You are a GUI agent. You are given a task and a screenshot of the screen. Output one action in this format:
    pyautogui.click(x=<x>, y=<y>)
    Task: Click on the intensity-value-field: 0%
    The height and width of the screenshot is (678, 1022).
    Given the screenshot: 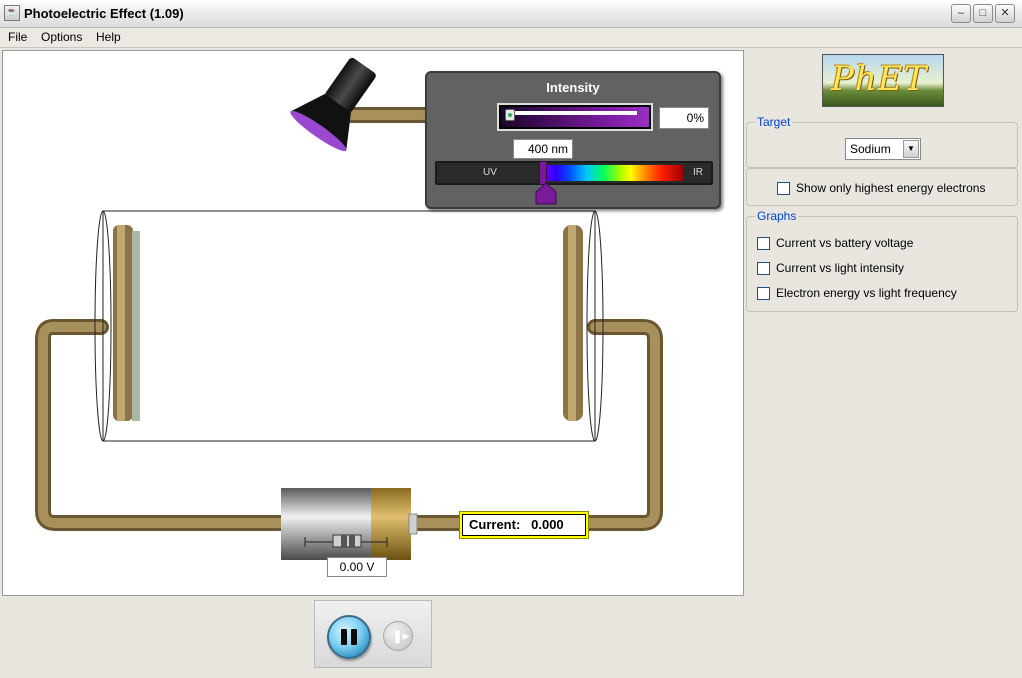 What is the action you would take?
    pyautogui.click(x=684, y=118)
    